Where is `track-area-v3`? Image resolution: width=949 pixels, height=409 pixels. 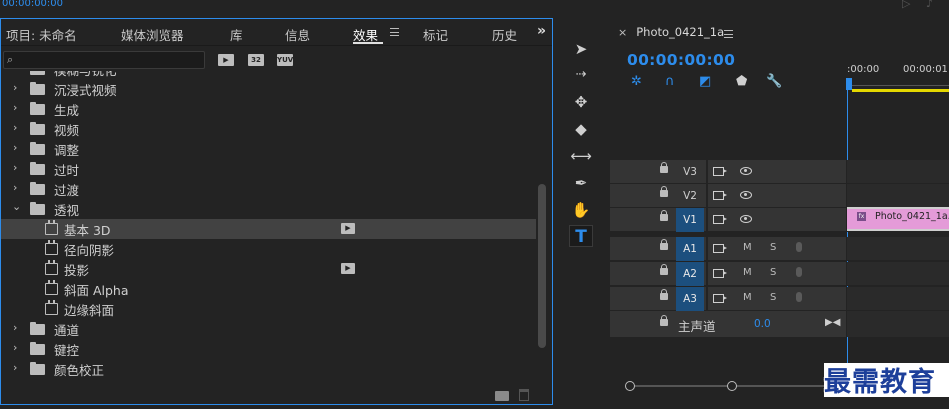 track-area-v3 is located at coordinates (898, 172).